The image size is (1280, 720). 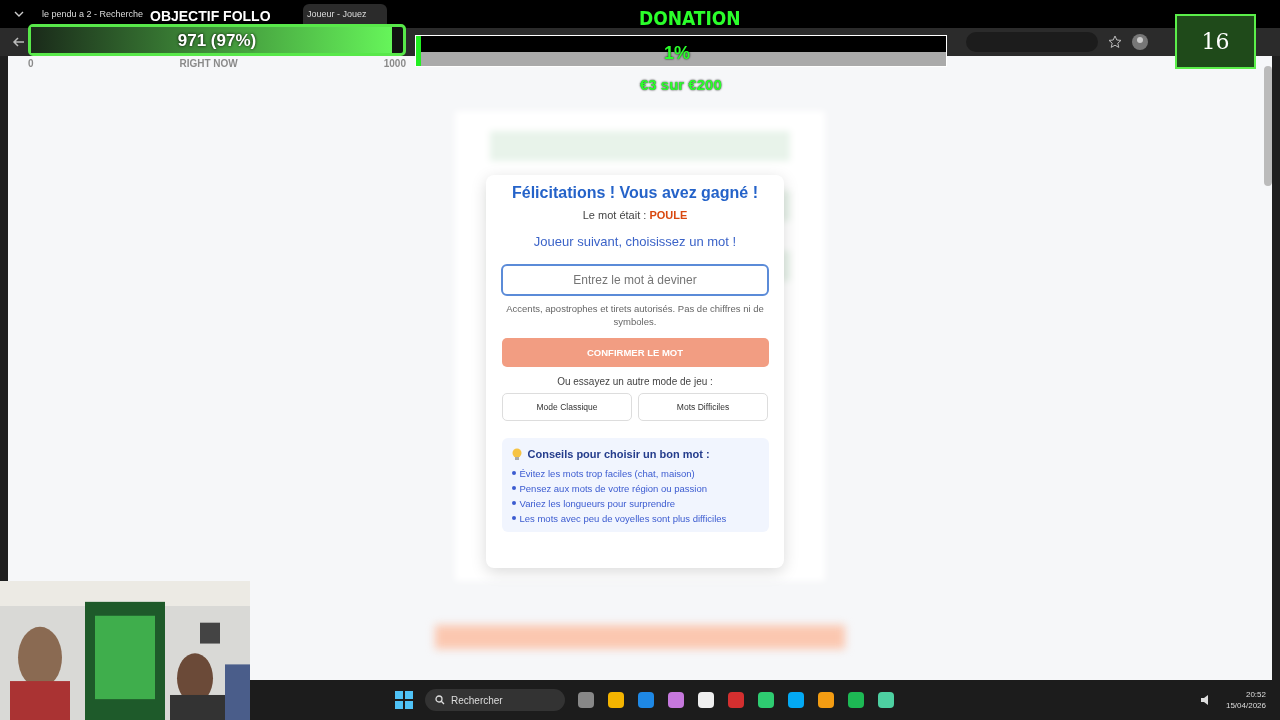 What do you see at coordinates (93, 14) in the screenshot?
I see `browser-tab: le pendu a 2 - Recherche` at bounding box center [93, 14].